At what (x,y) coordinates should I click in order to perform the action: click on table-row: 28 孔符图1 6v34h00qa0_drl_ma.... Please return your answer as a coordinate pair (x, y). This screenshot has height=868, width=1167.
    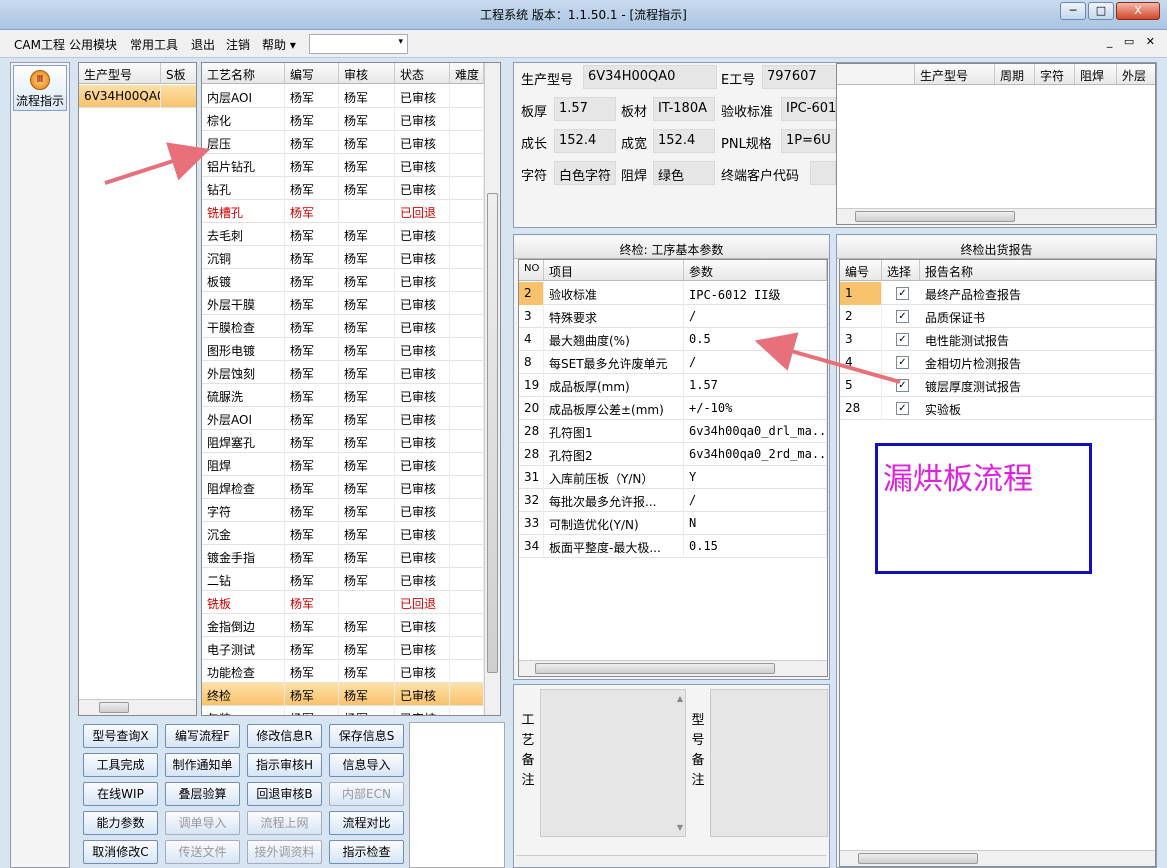
    Looking at the image, I should click on (673, 431).